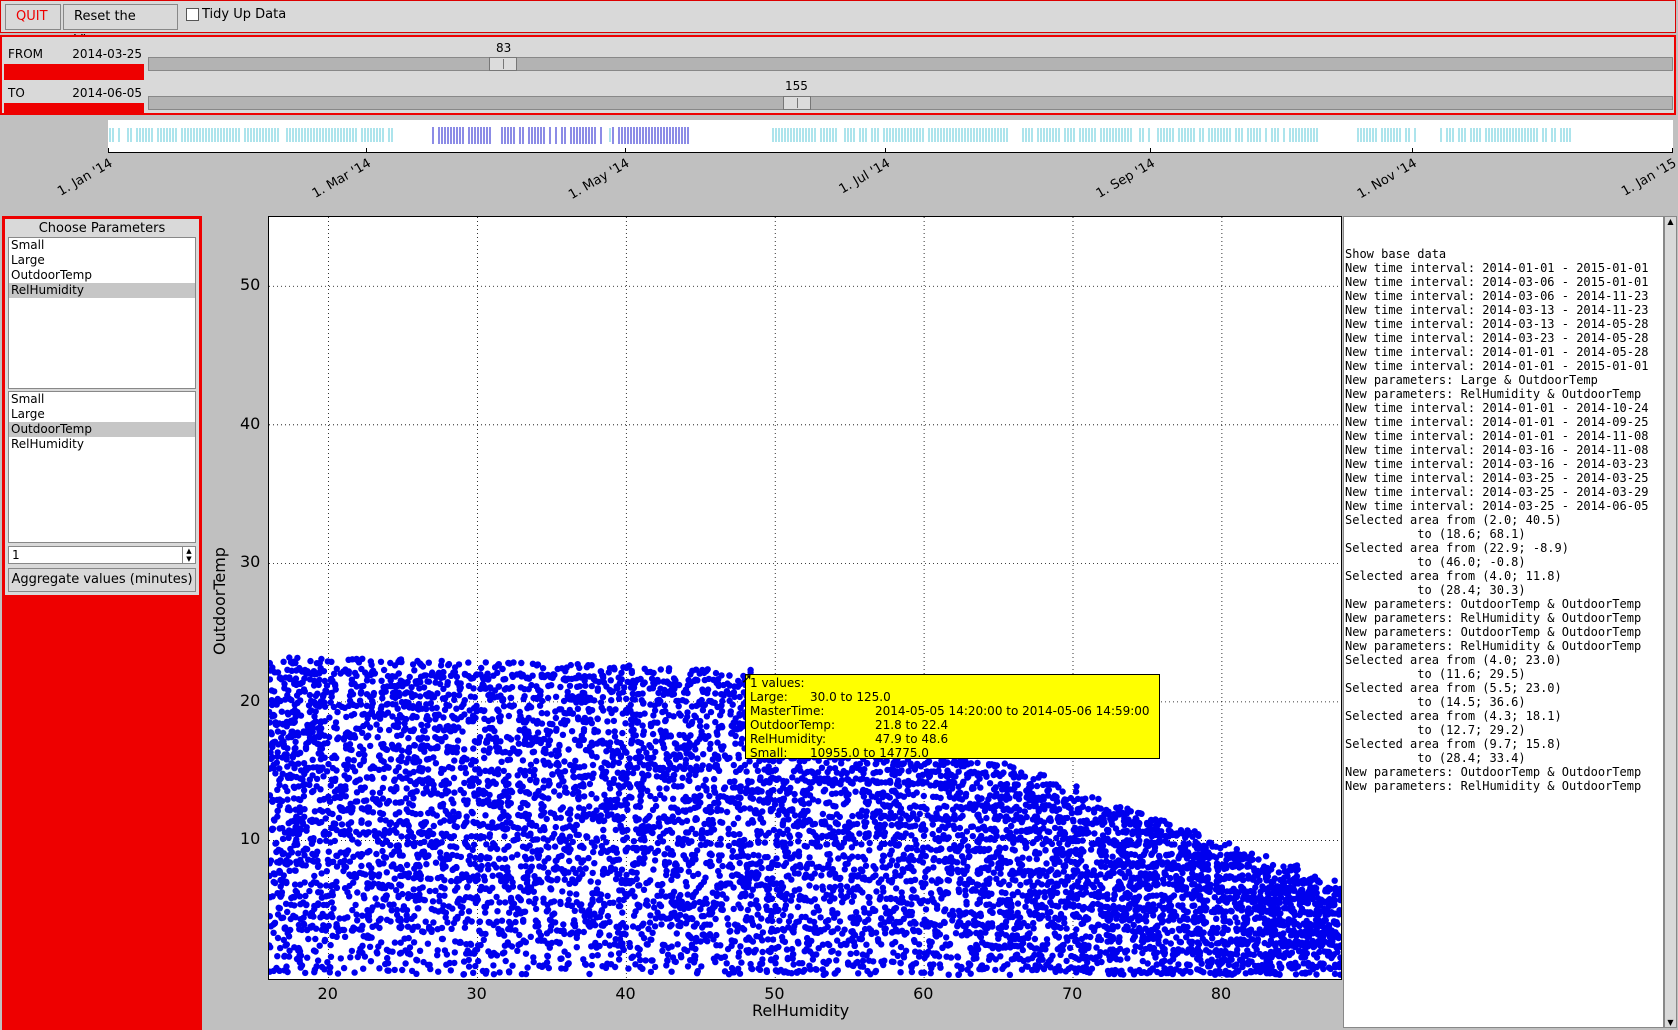 This screenshot has height=1030, width=1678. I want to click on tooltip-key: Large:, so click(769, 697).